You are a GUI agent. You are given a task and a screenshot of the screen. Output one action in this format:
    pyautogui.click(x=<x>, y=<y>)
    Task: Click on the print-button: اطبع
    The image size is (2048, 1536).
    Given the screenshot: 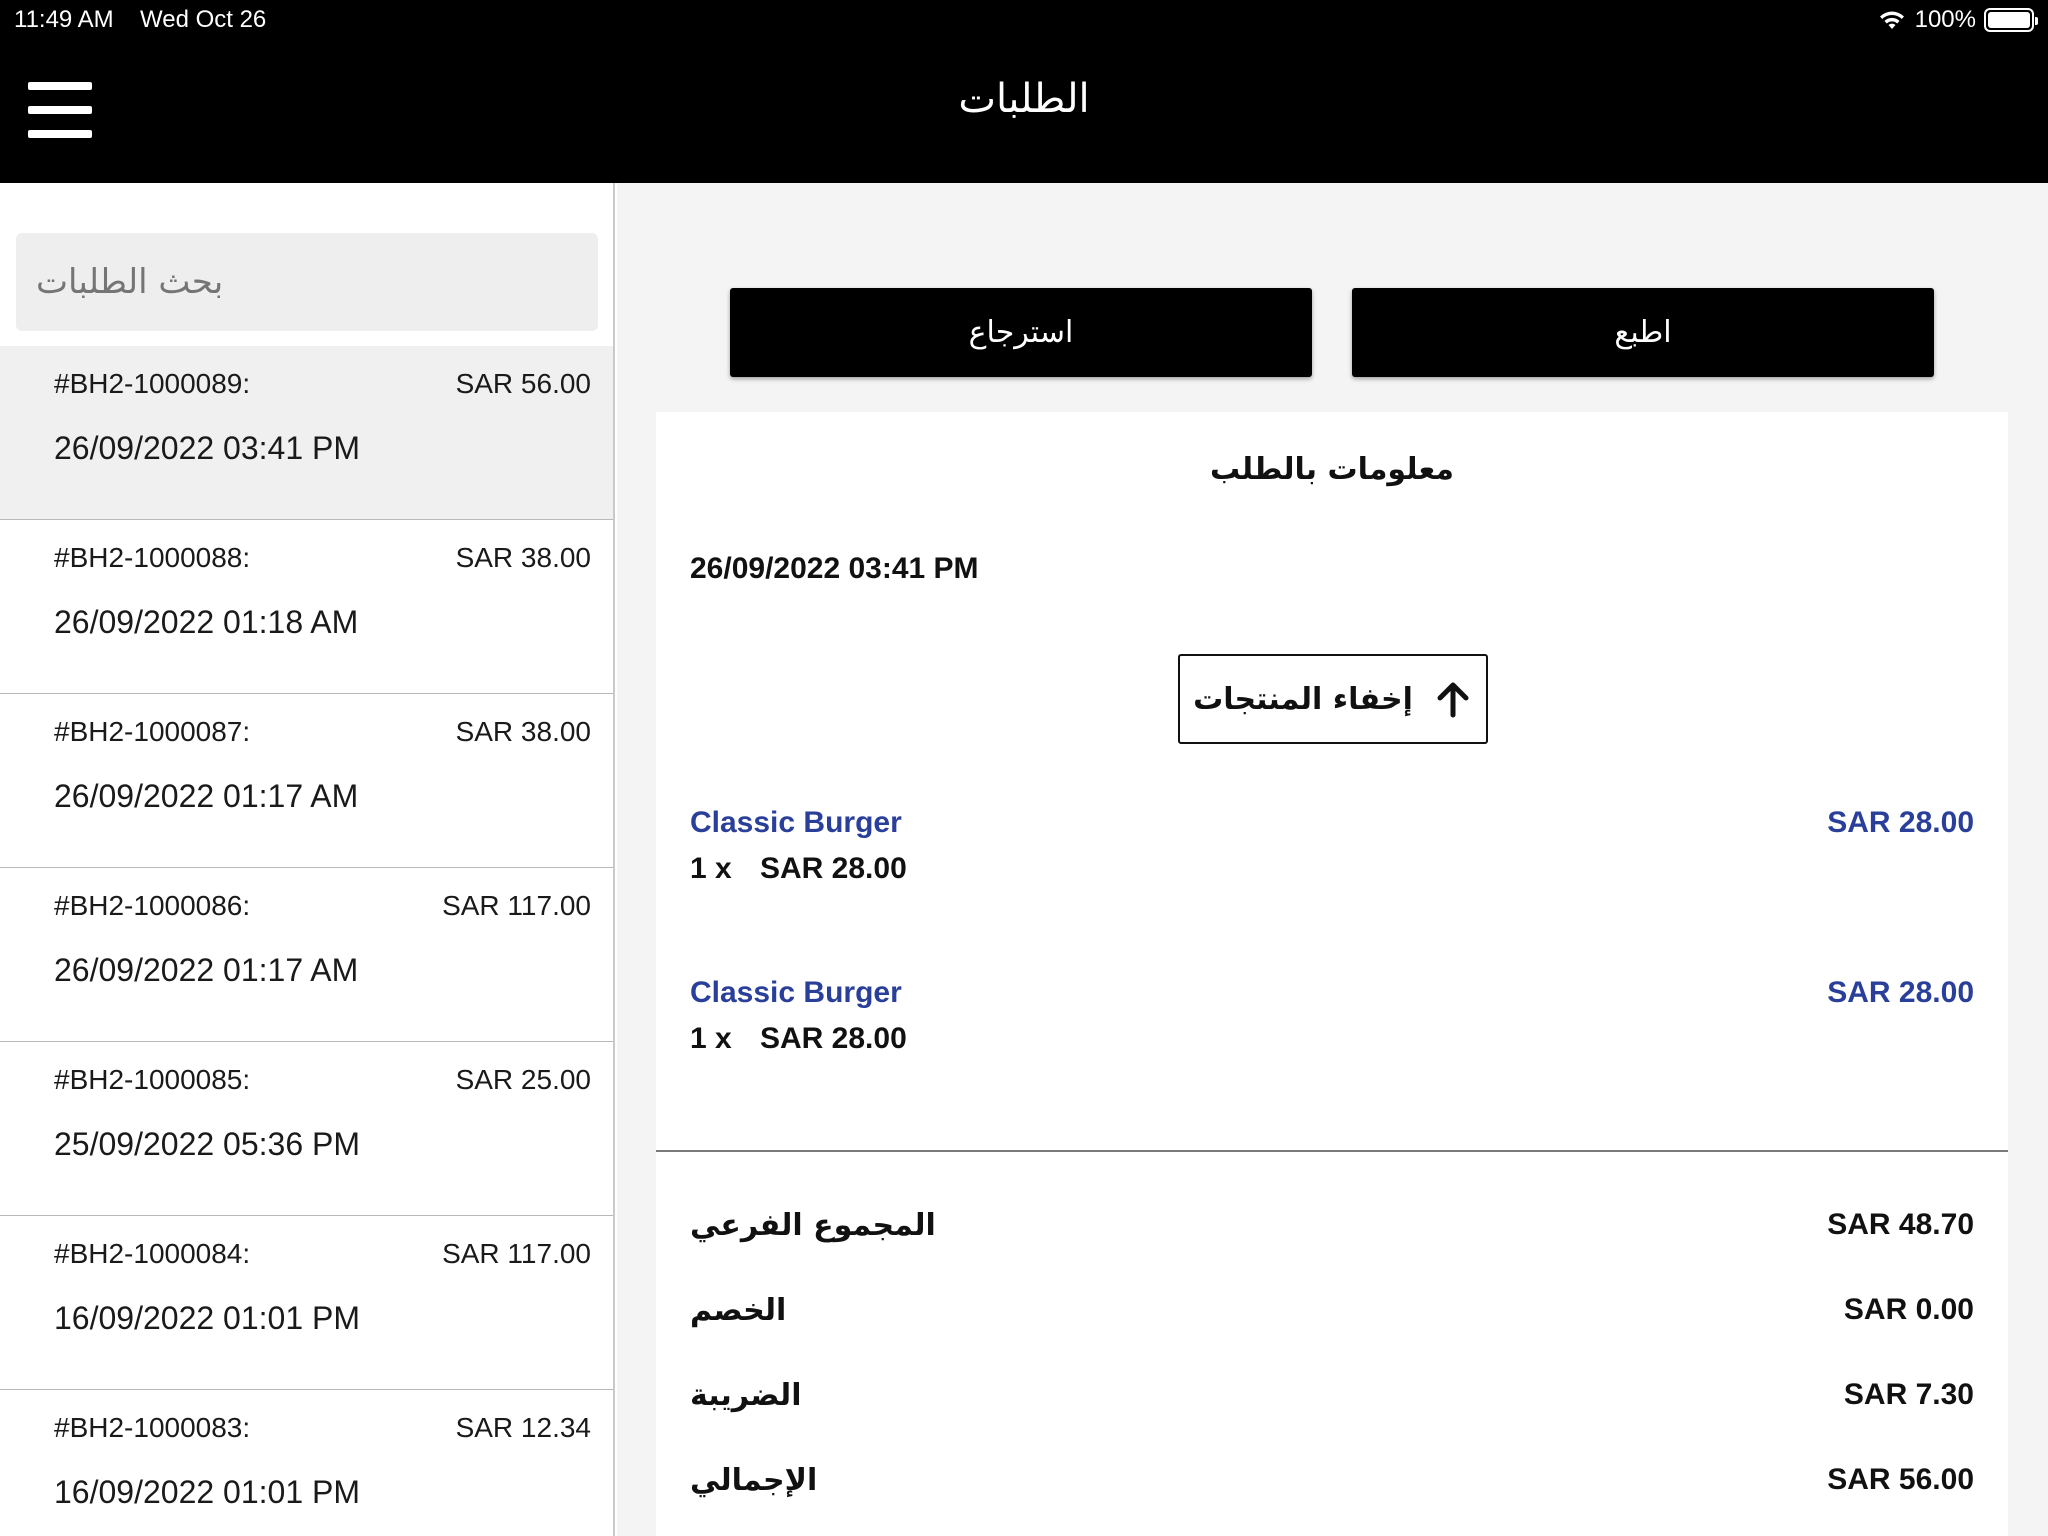 What is the action you would take?
    pyautogui.click(x=1643, y=332)
    